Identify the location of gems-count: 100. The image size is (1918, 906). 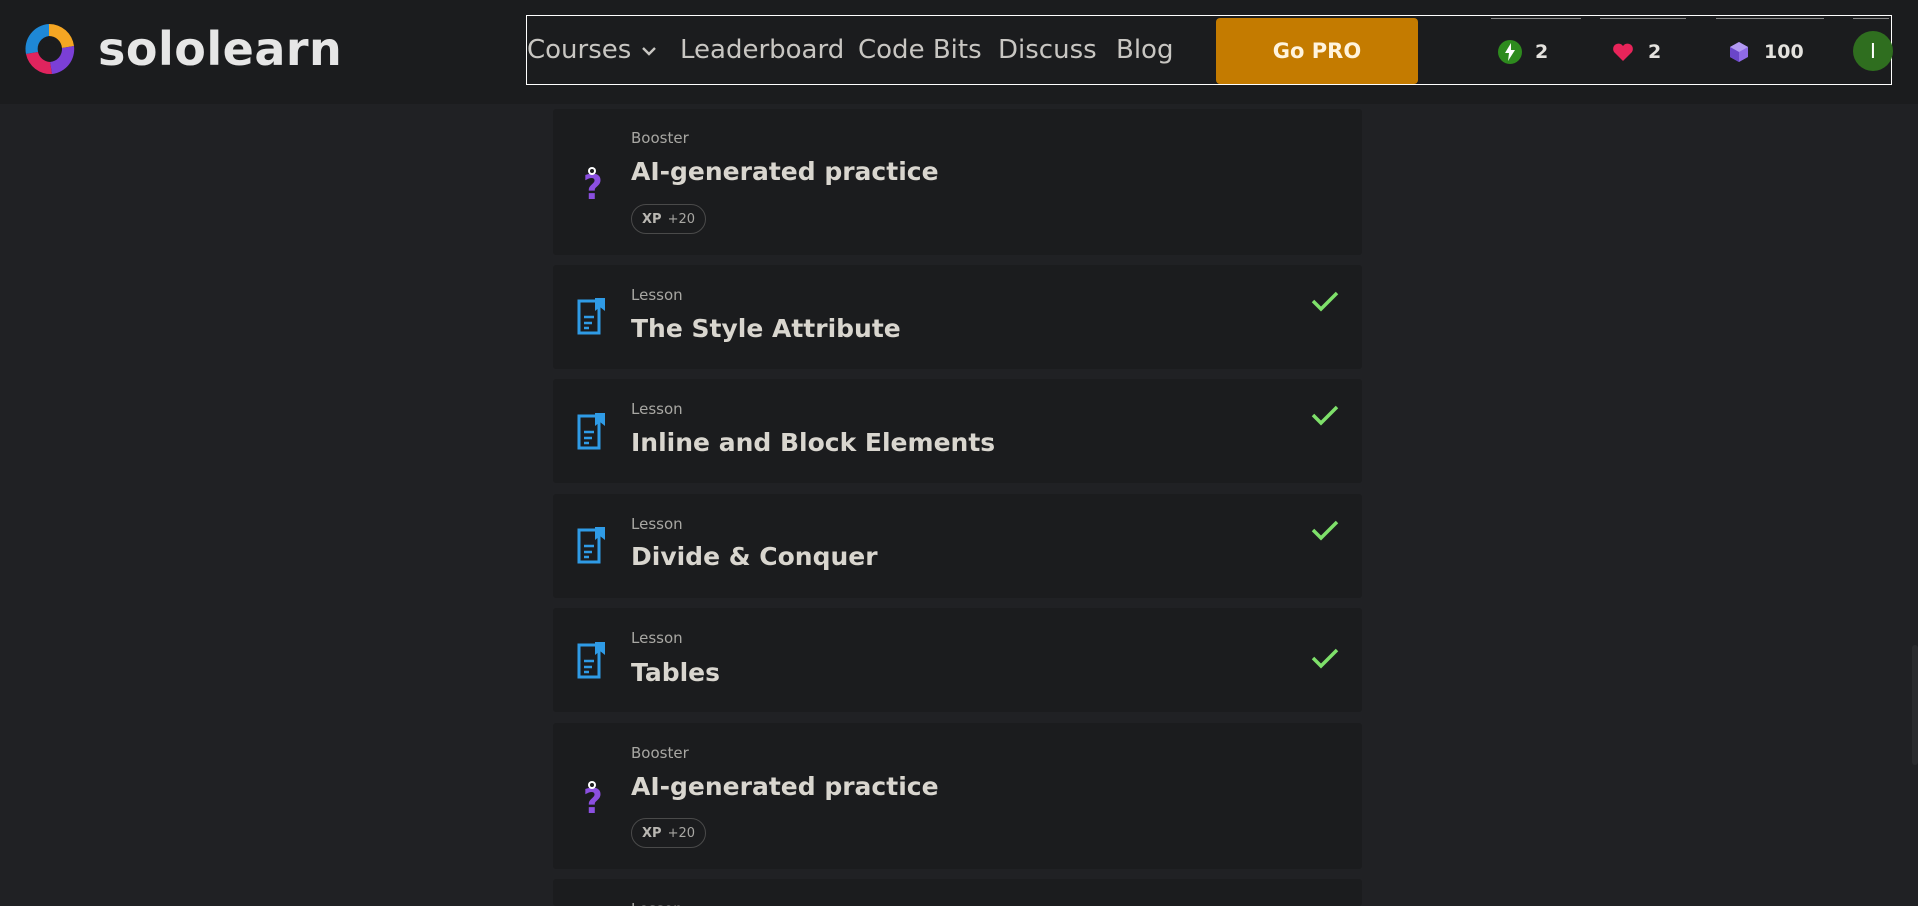
(1784, 52).